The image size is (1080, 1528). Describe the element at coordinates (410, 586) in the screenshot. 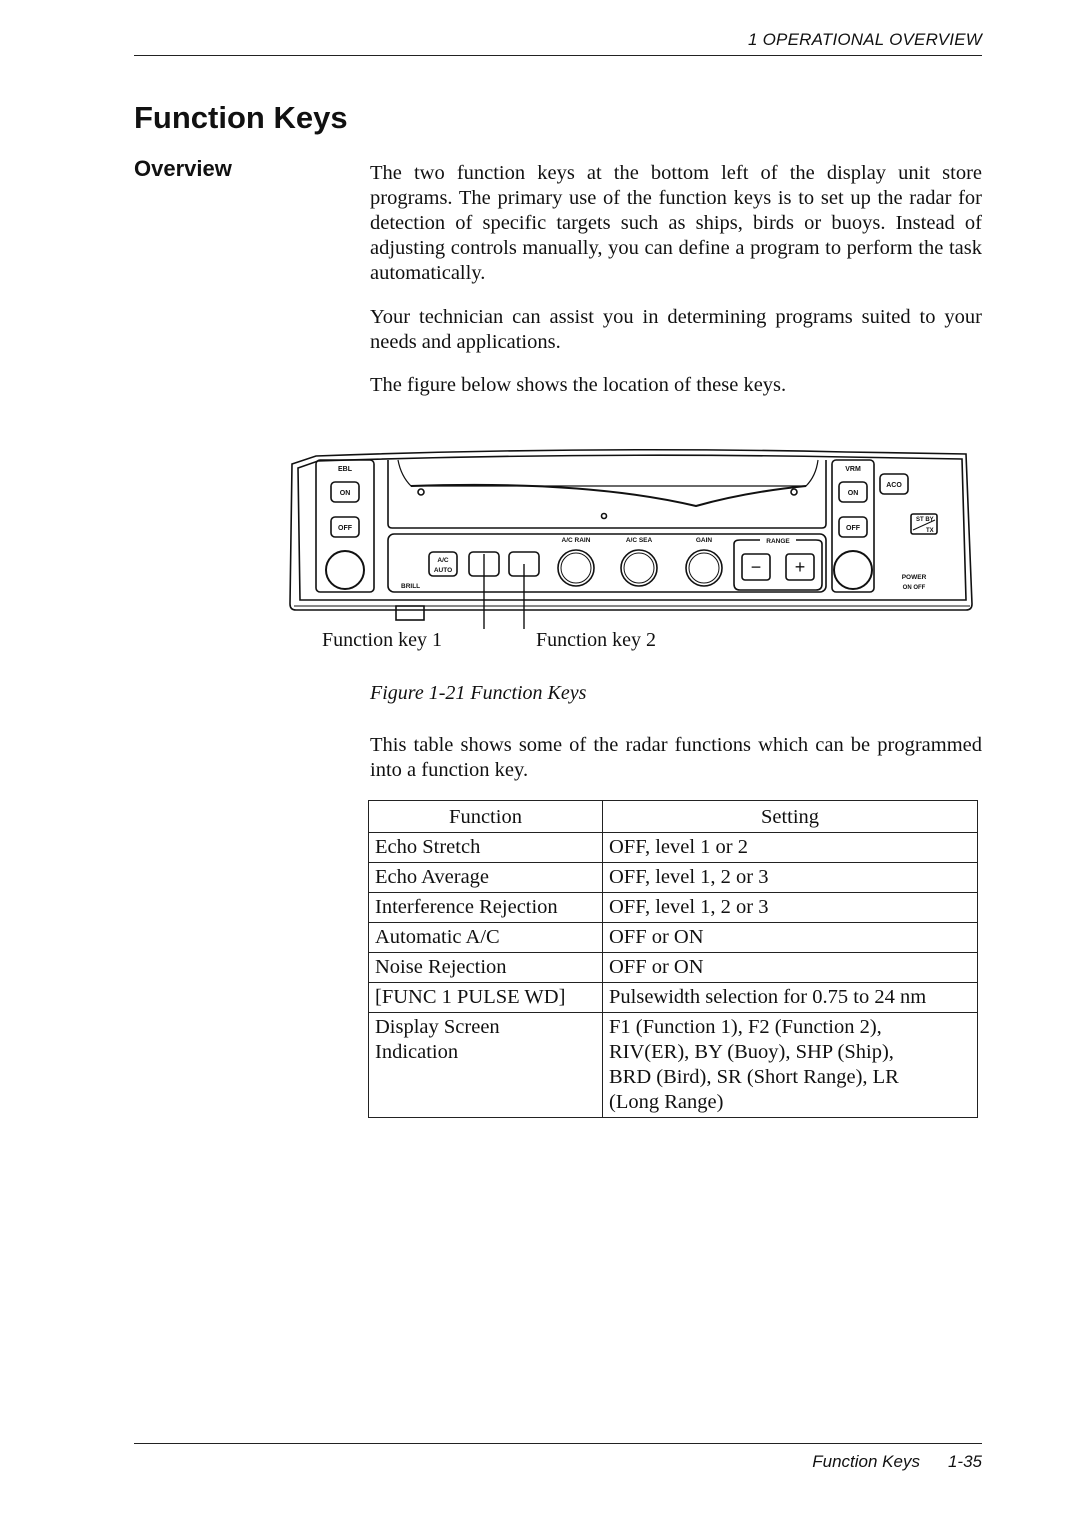

I see `svg-text: BRILL` at that location.